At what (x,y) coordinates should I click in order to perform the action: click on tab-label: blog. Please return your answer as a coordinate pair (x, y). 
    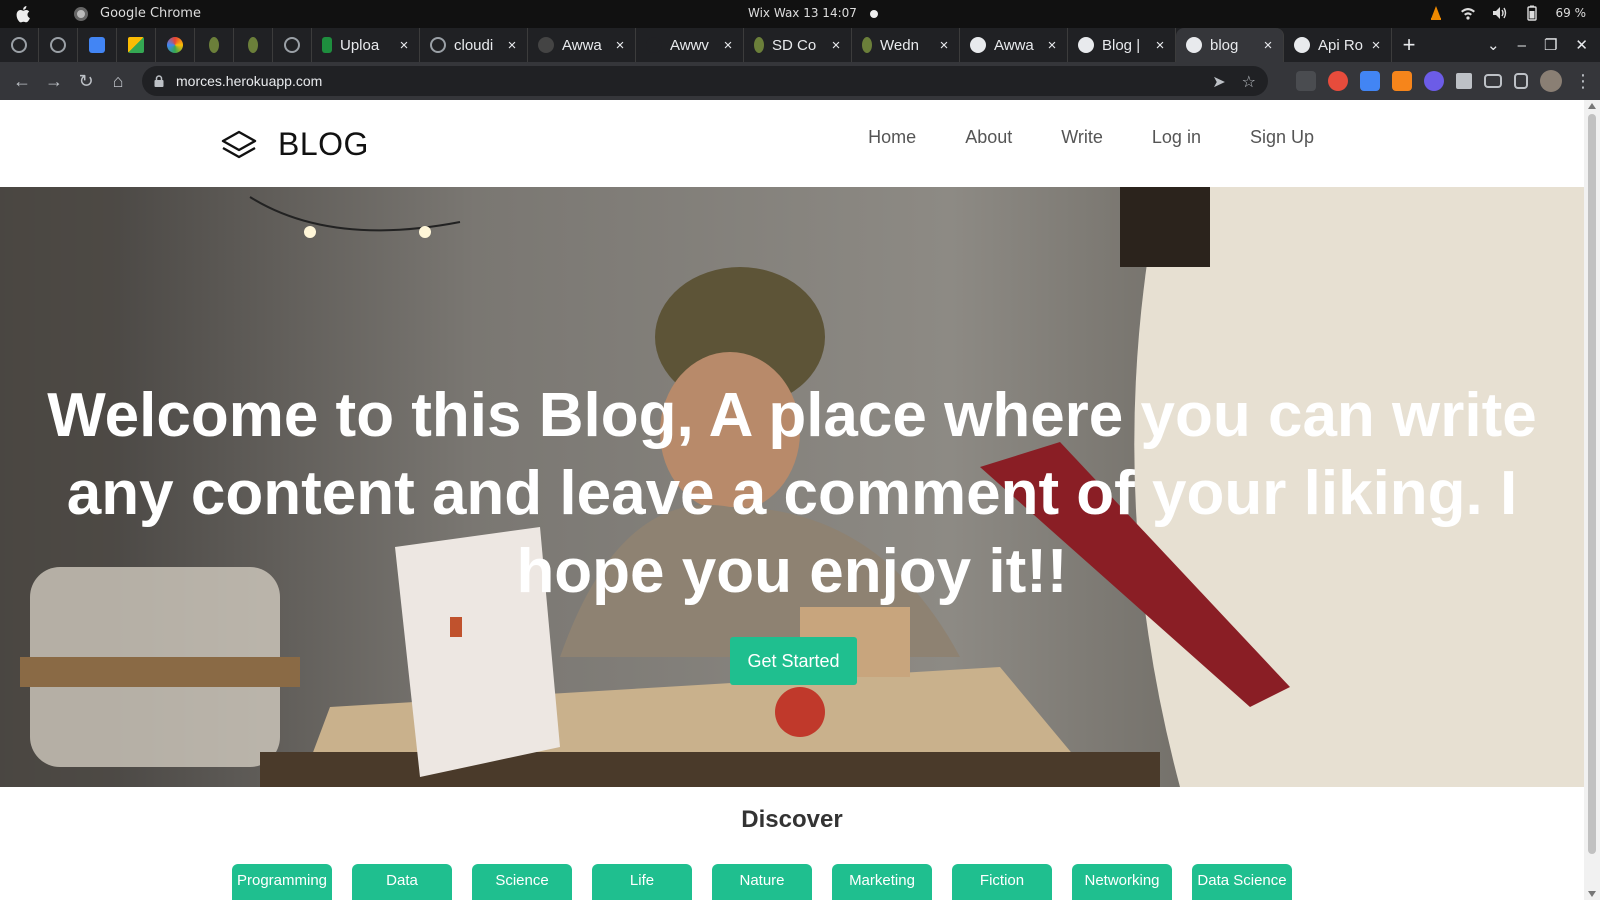
    Looking at the image, I should click on (1224, 45).